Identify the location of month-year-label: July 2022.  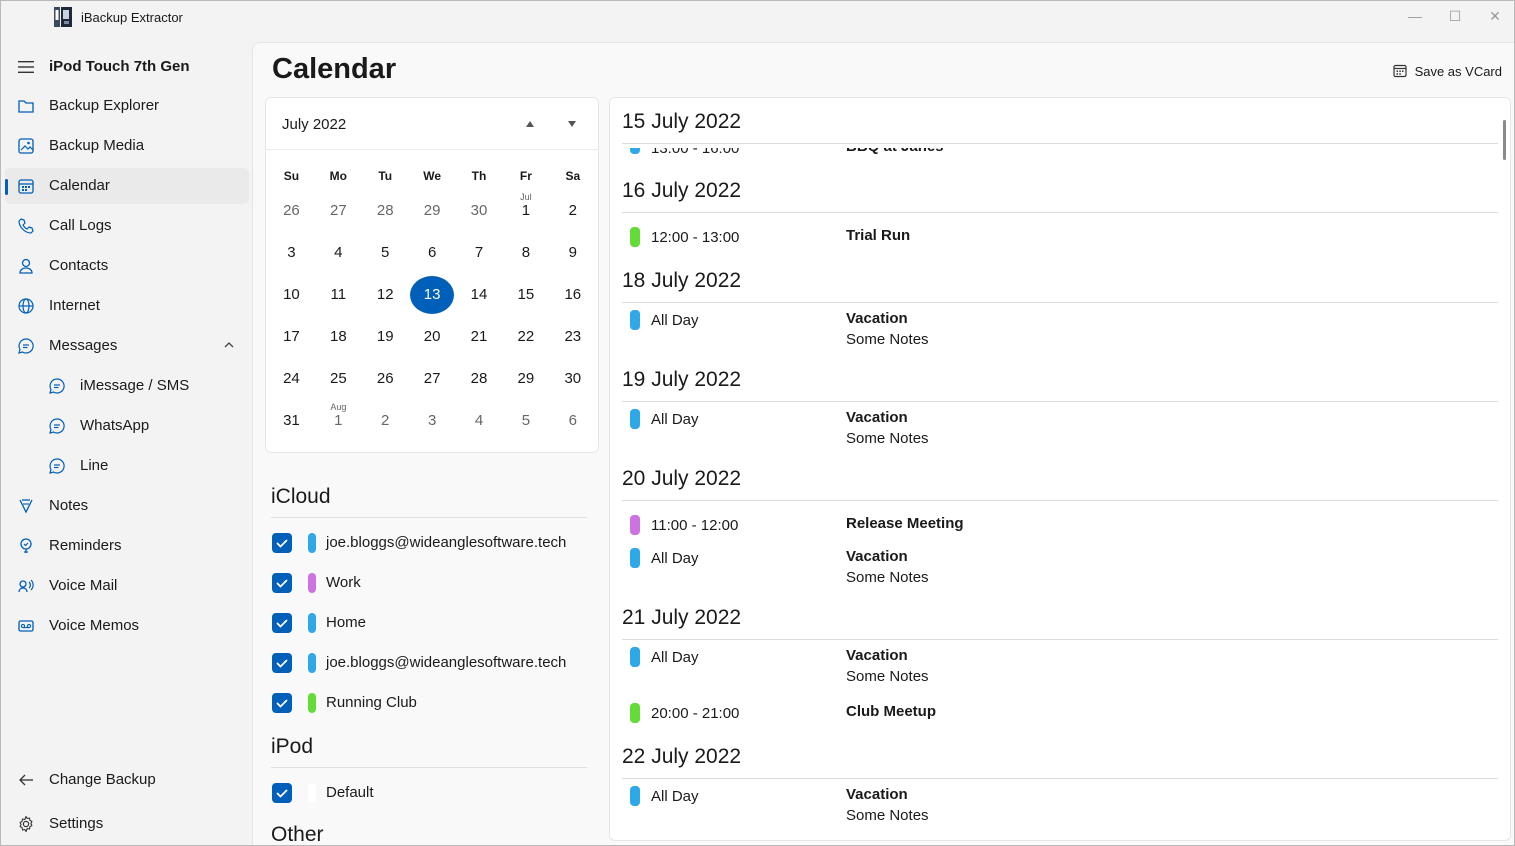
(314, 124).